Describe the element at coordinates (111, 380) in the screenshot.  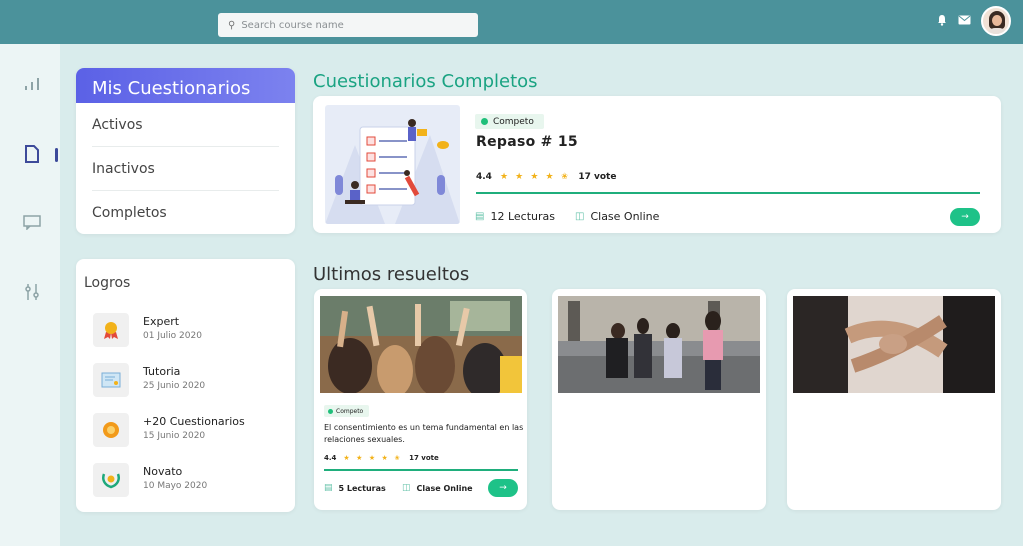
I see `certificate-icon` at that location.